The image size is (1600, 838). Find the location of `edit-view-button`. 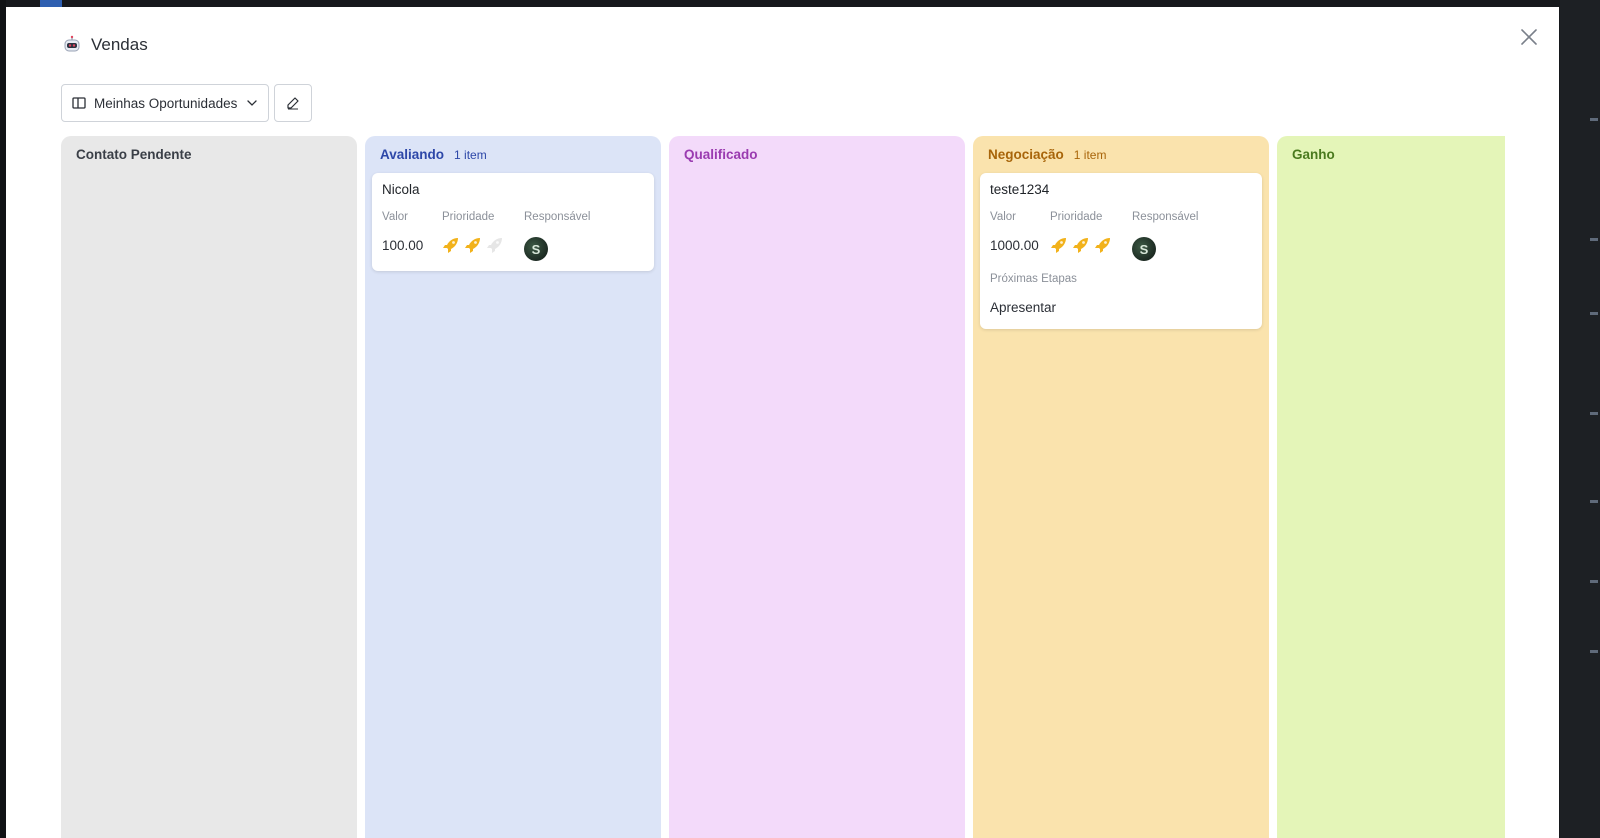

edit-view-button is located at coordinates (293, 103).